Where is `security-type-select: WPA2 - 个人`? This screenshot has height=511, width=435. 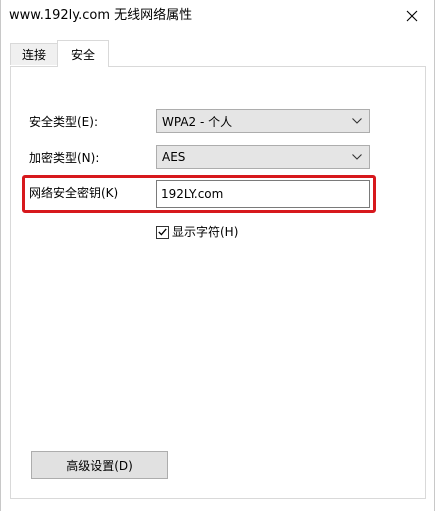
security-type-select: WPA2 - 个人 is located at coordinates (263, 121).